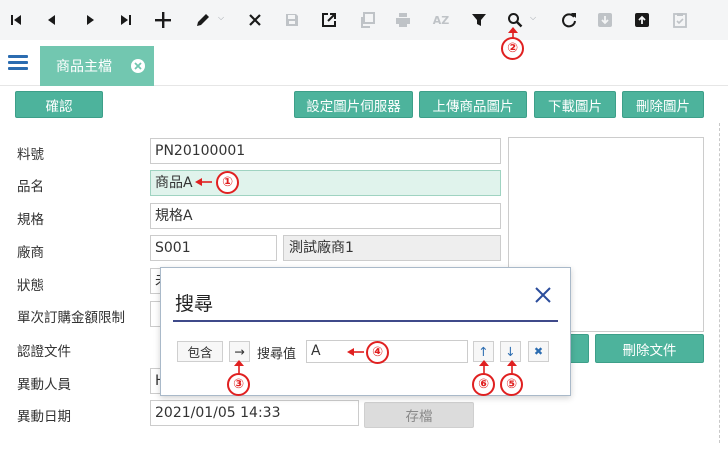  Describe the element at coordinates (194, 304) in the screenshot. I see `dialog-title: 搜尋` at that location.